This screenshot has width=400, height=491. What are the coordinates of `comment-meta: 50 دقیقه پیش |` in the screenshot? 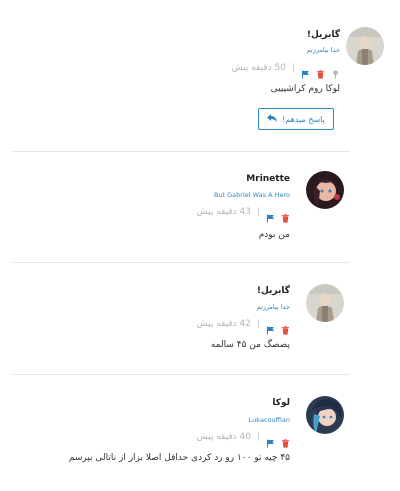 It's located at (285, 70).